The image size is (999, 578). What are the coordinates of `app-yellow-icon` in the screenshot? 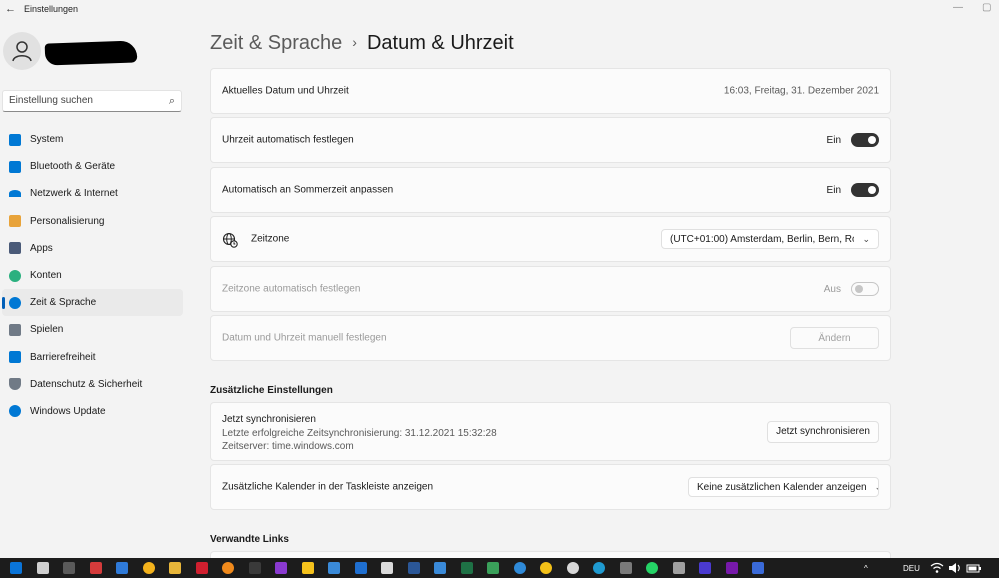 It's located at (307, 568).